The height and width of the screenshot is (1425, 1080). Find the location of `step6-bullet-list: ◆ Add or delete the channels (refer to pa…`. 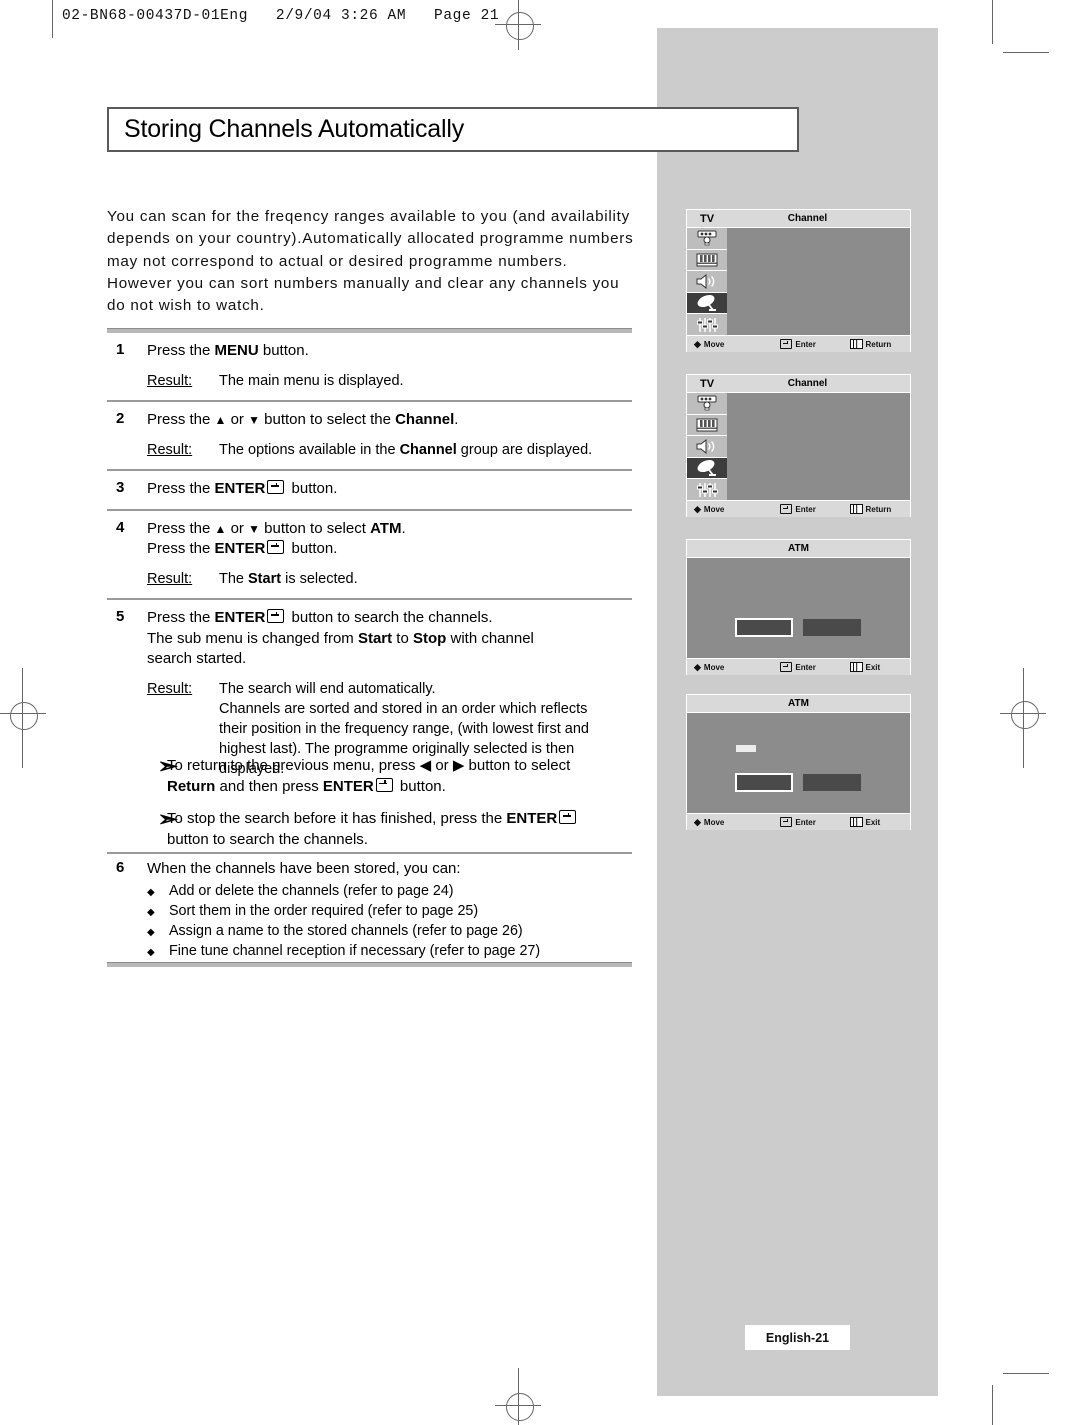

step6-bullet-list: ◆ Add or delete the channels (refer to pa… is located at coordinates (389, 922).